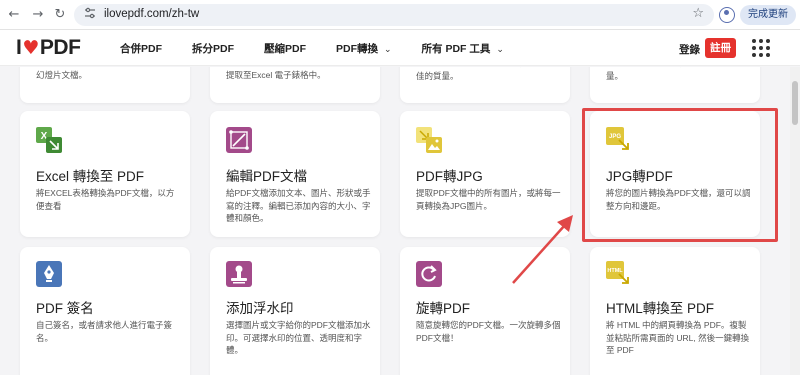 Image resolution: width=800 pixels, height=375 pixels. I want to click on browser-toolbar: ← → ↻ ilovepdf.com/zh-tw ☆ 完成更新, so click(400, 15).